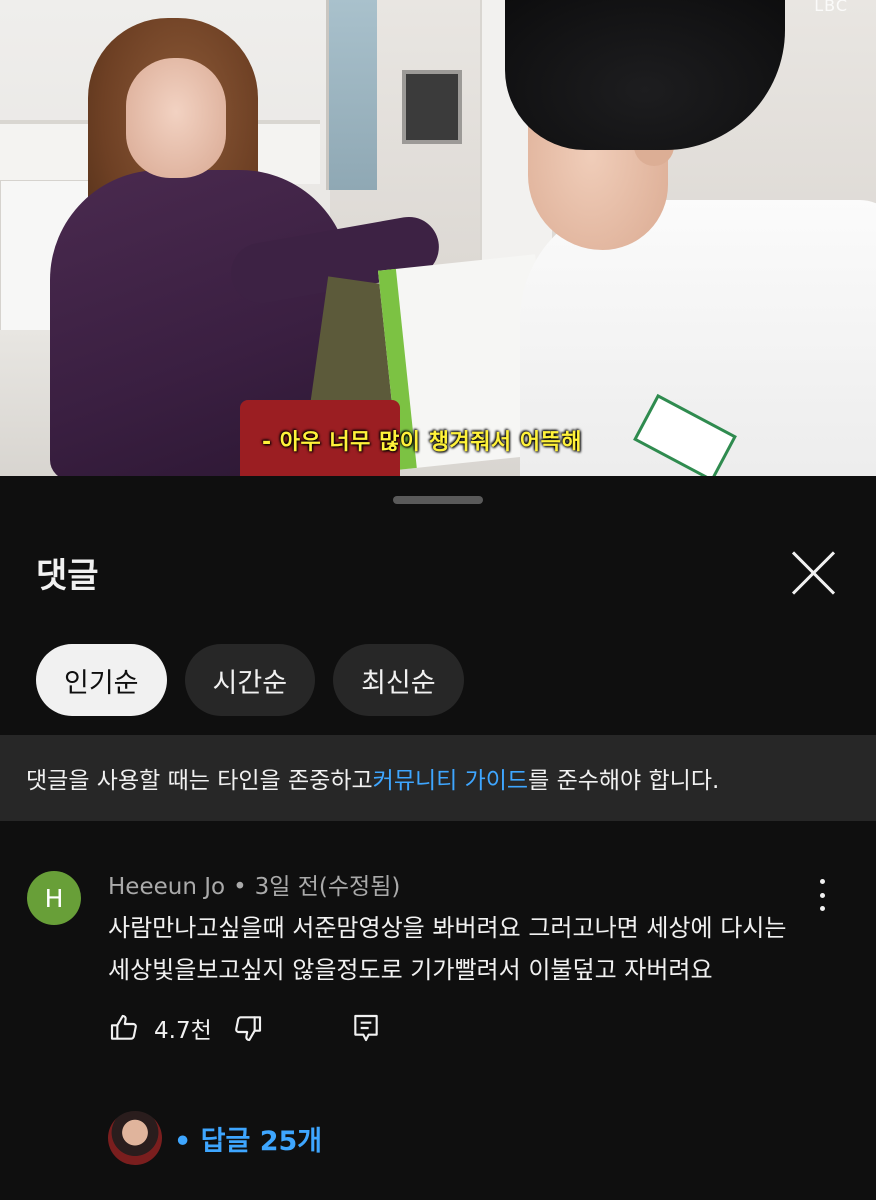 The image size is (876, 1200). What do you see at coordinates (176, 118) in the screenshot?
I see `video-person-woman-face` at bounding box center [176, 118].